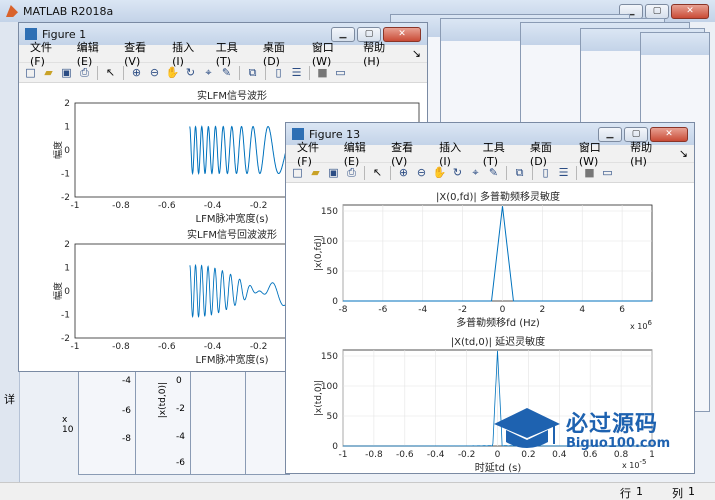 Image resolution: width=715 pixels, height=500 pixels. Describe the element at coordinates (657, 11) in the screenshot. I see `maximize-button: ▢` at that location.